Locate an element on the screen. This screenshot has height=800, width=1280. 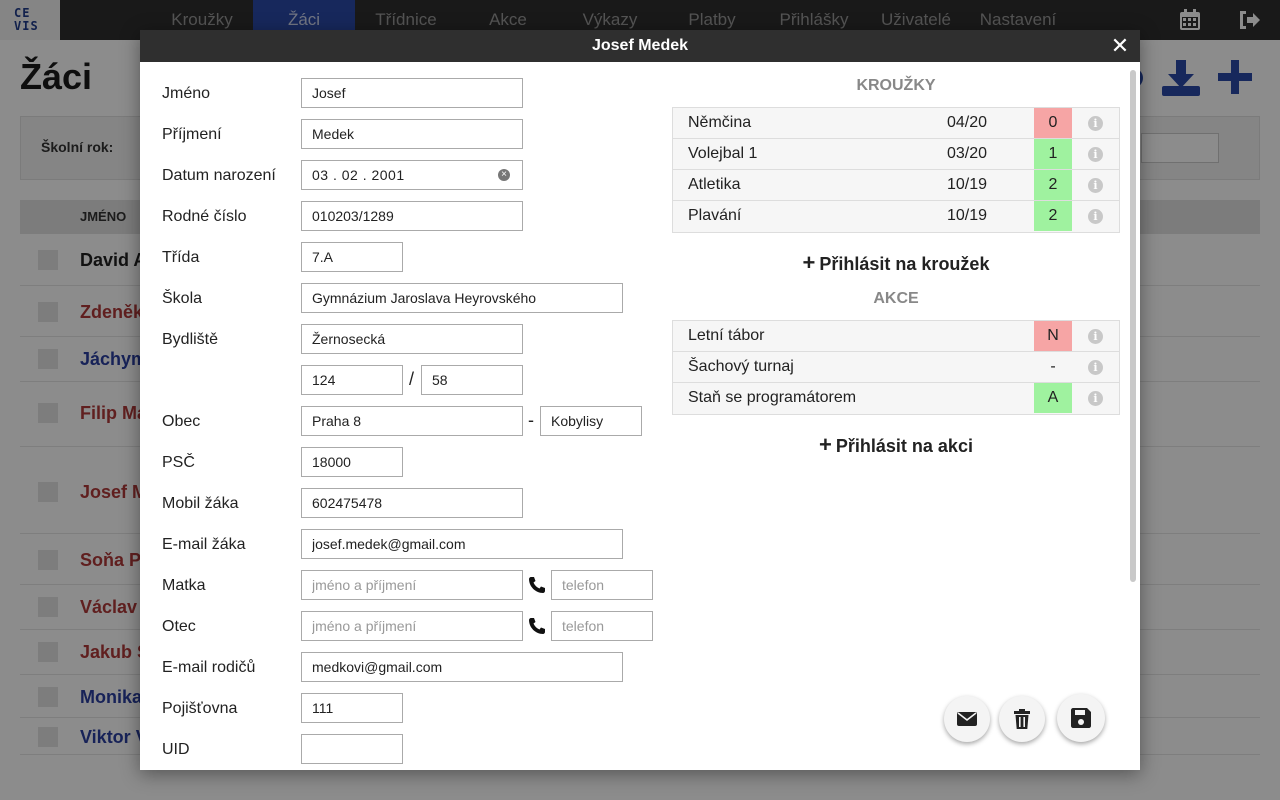
label-uid: UID is located at coordinates (176, 749).